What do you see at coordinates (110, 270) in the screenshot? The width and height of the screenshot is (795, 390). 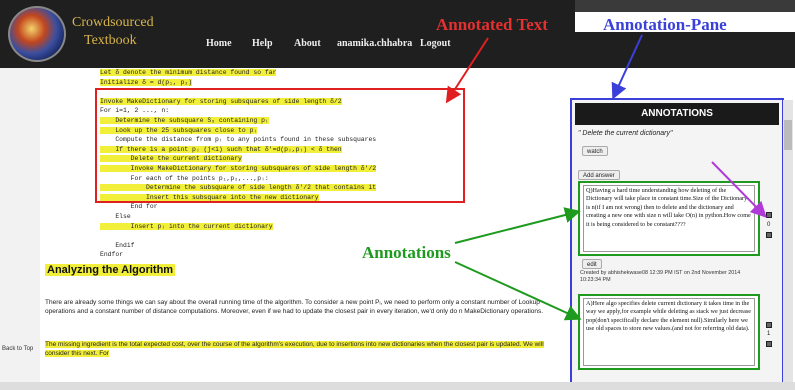 I see `section-heading: Analyzing the Algorithm` at bounding box center [110, 270].